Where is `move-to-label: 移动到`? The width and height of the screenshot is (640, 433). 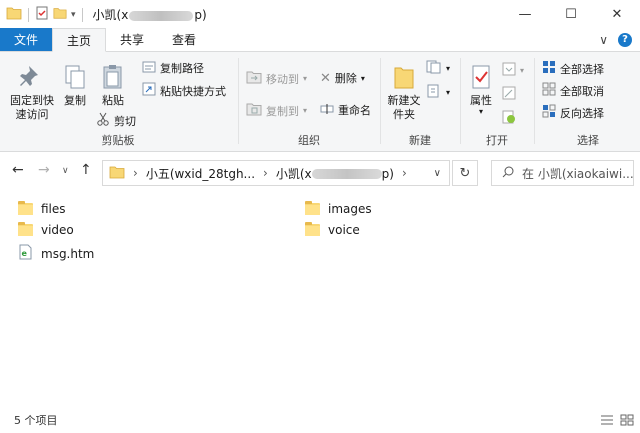
move-to-label: 移动到 is located at coordinates (282, 79).